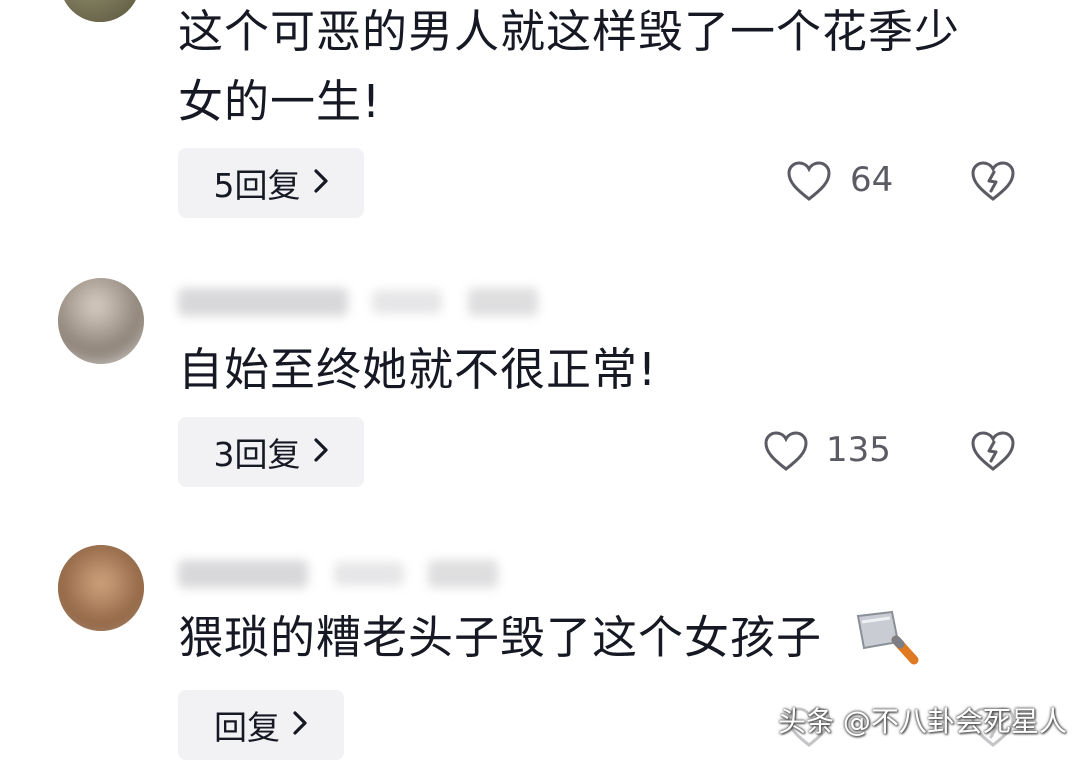 The image size is (1080, 760). I want to click on like-count: 135, so click(858, 450).